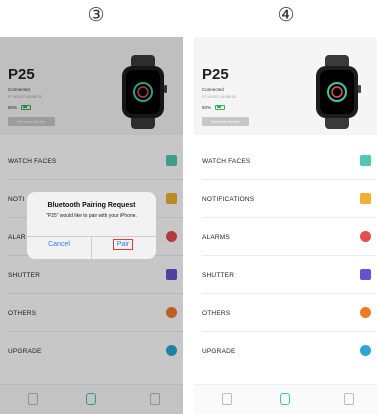  I want to click on tab-bar, so click(285, 399).